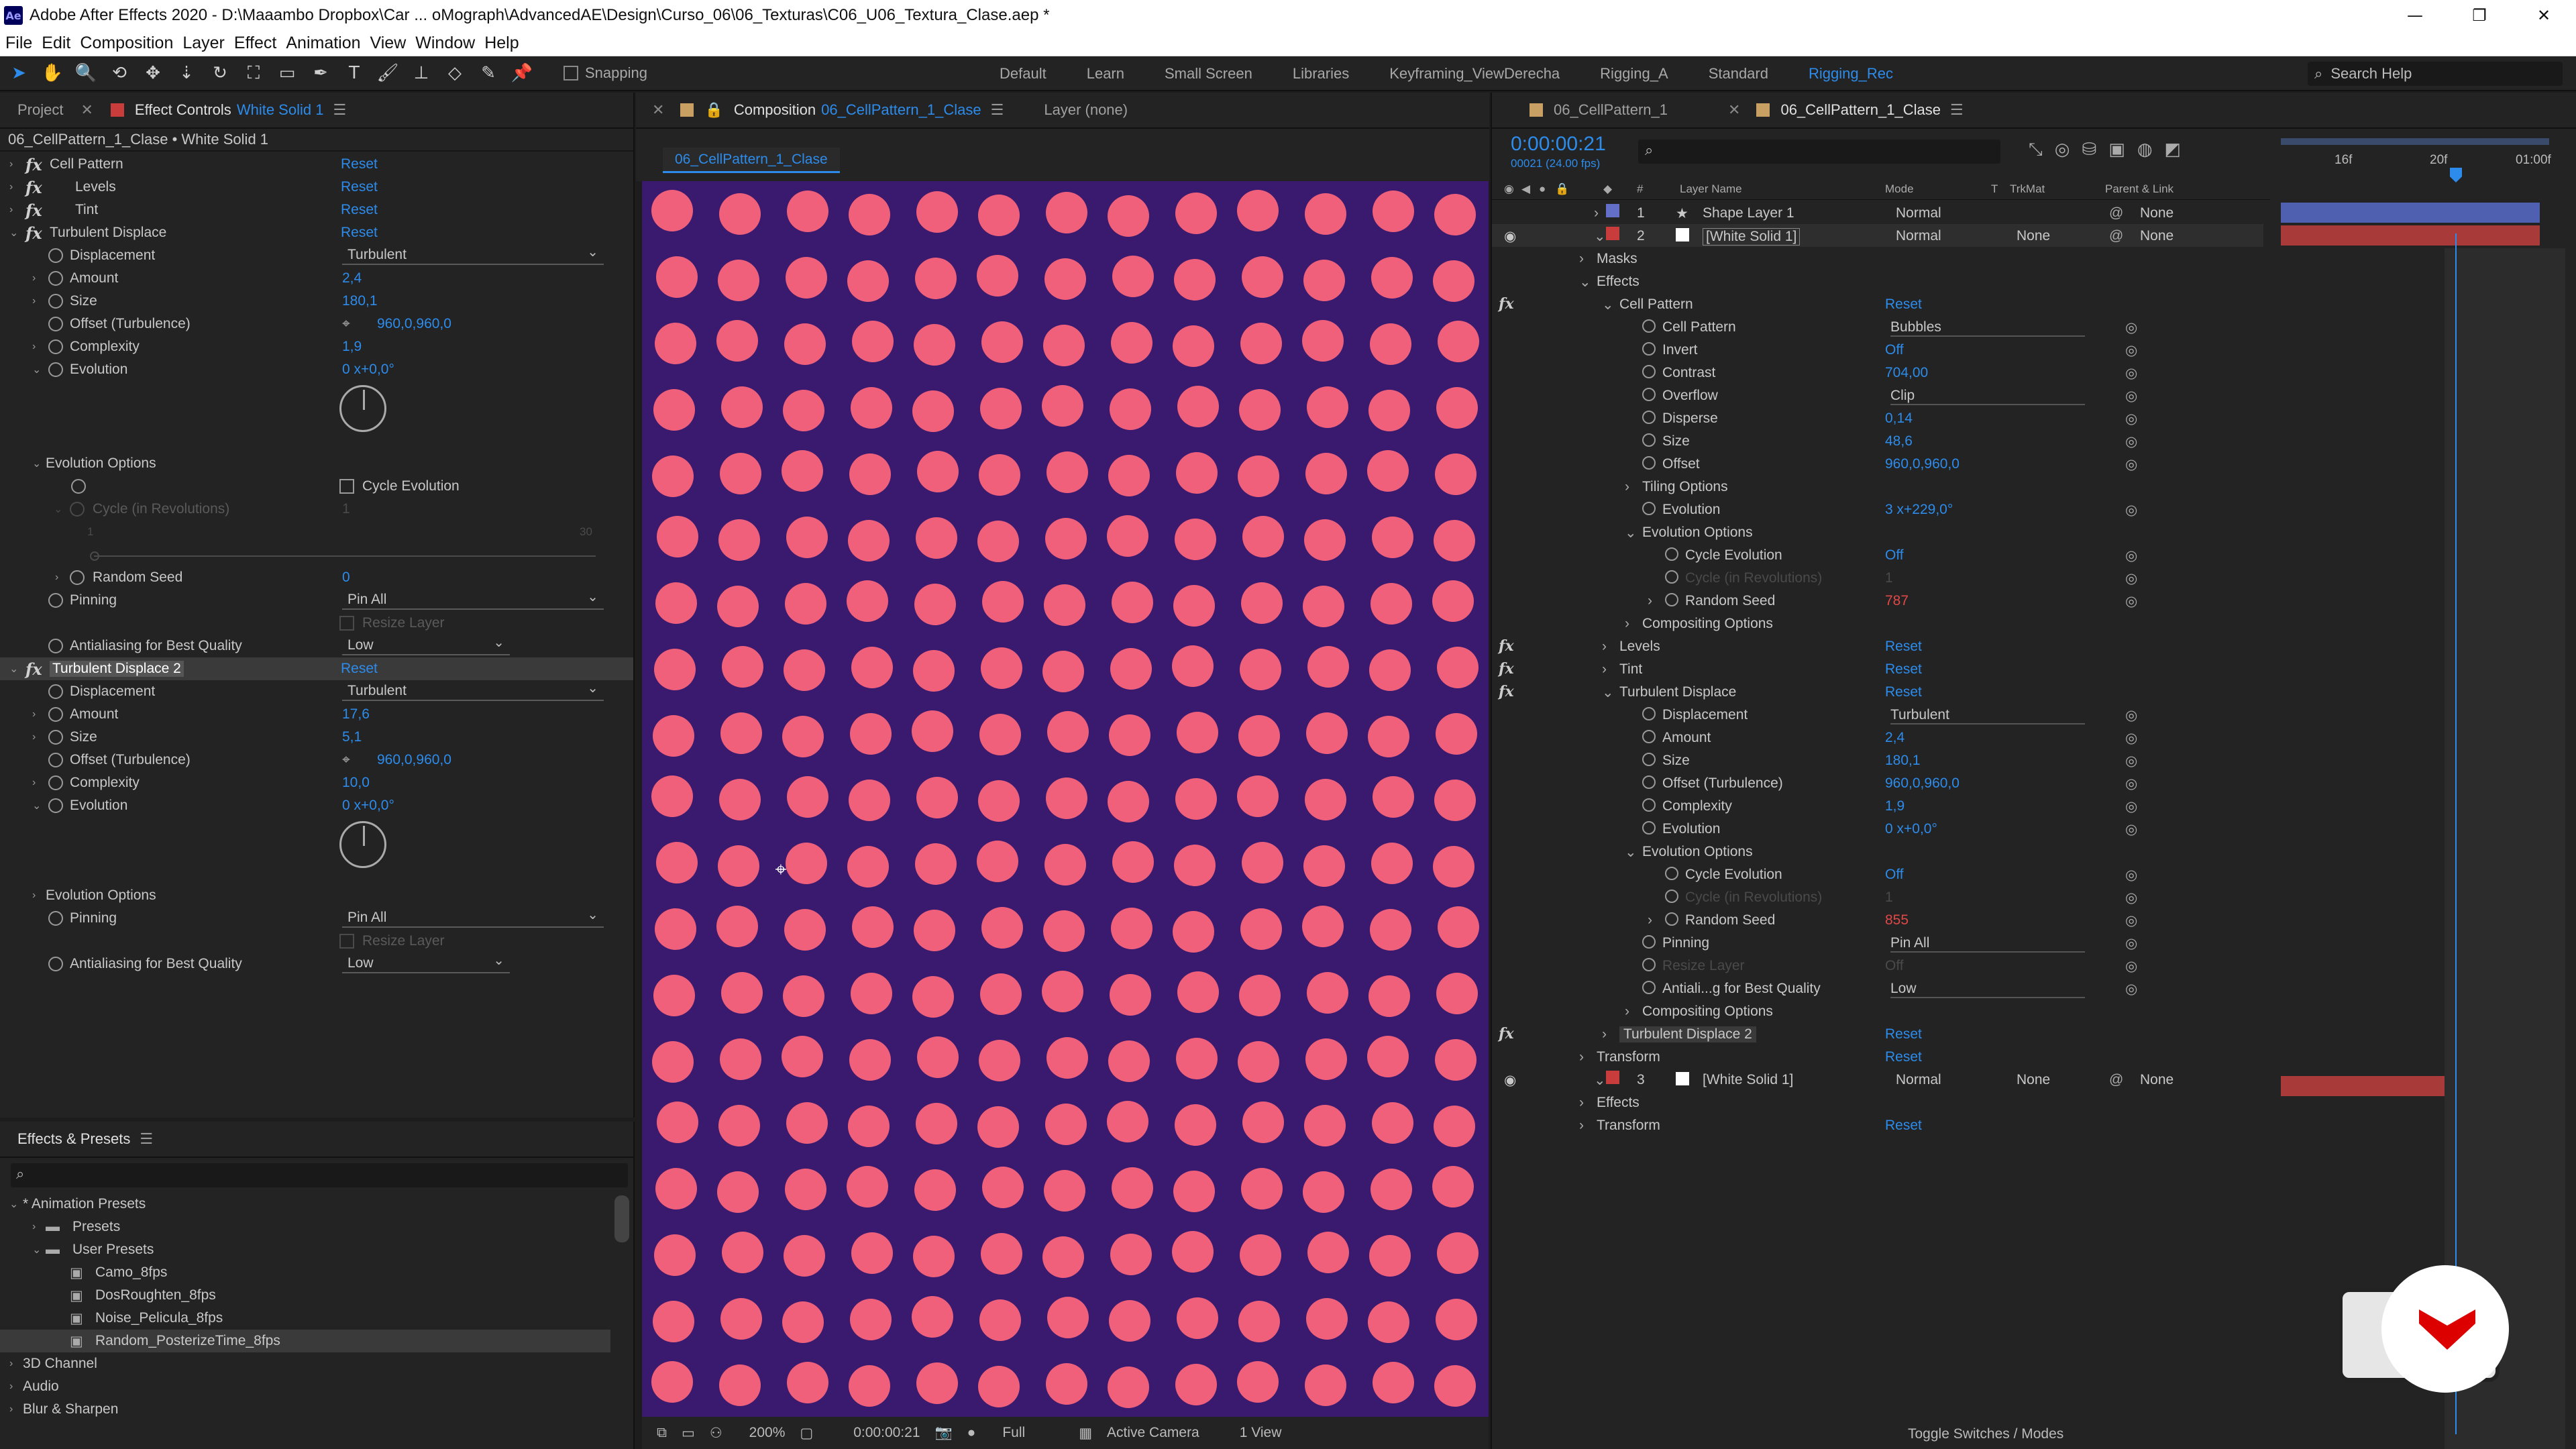  Describe the element at coordinates (571, 73) in the screenshot. I see `snapping-checkbox` at that location.